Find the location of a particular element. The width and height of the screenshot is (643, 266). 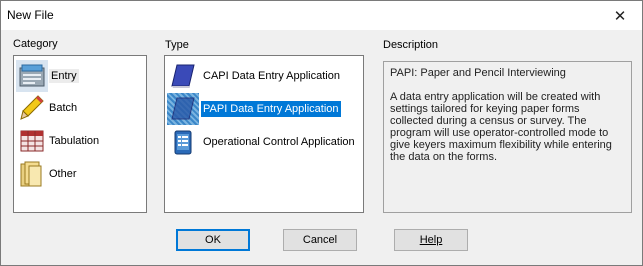

window-title: New File is located at coordinates (30, 15).